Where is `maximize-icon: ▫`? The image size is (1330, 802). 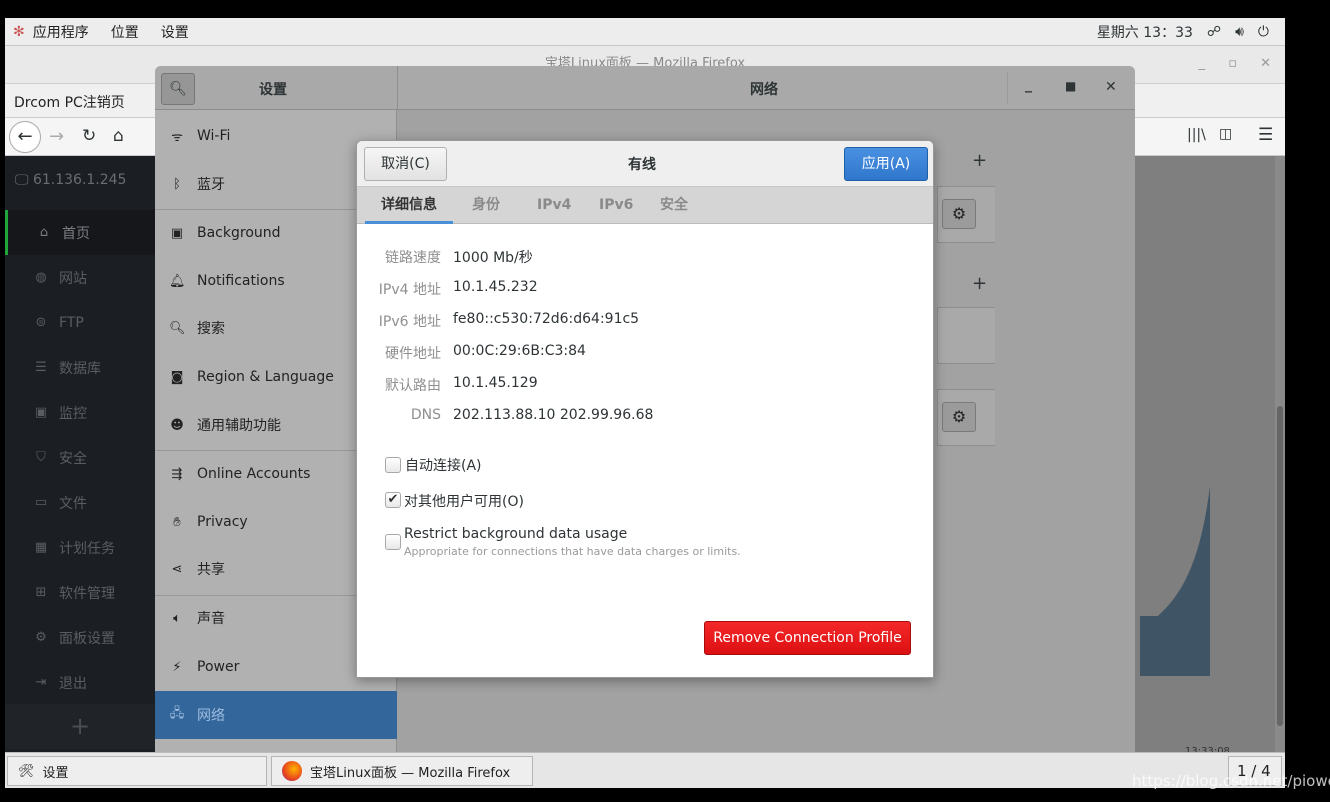
maximize-icon: ▫ is located at coordinates (1232, 64).